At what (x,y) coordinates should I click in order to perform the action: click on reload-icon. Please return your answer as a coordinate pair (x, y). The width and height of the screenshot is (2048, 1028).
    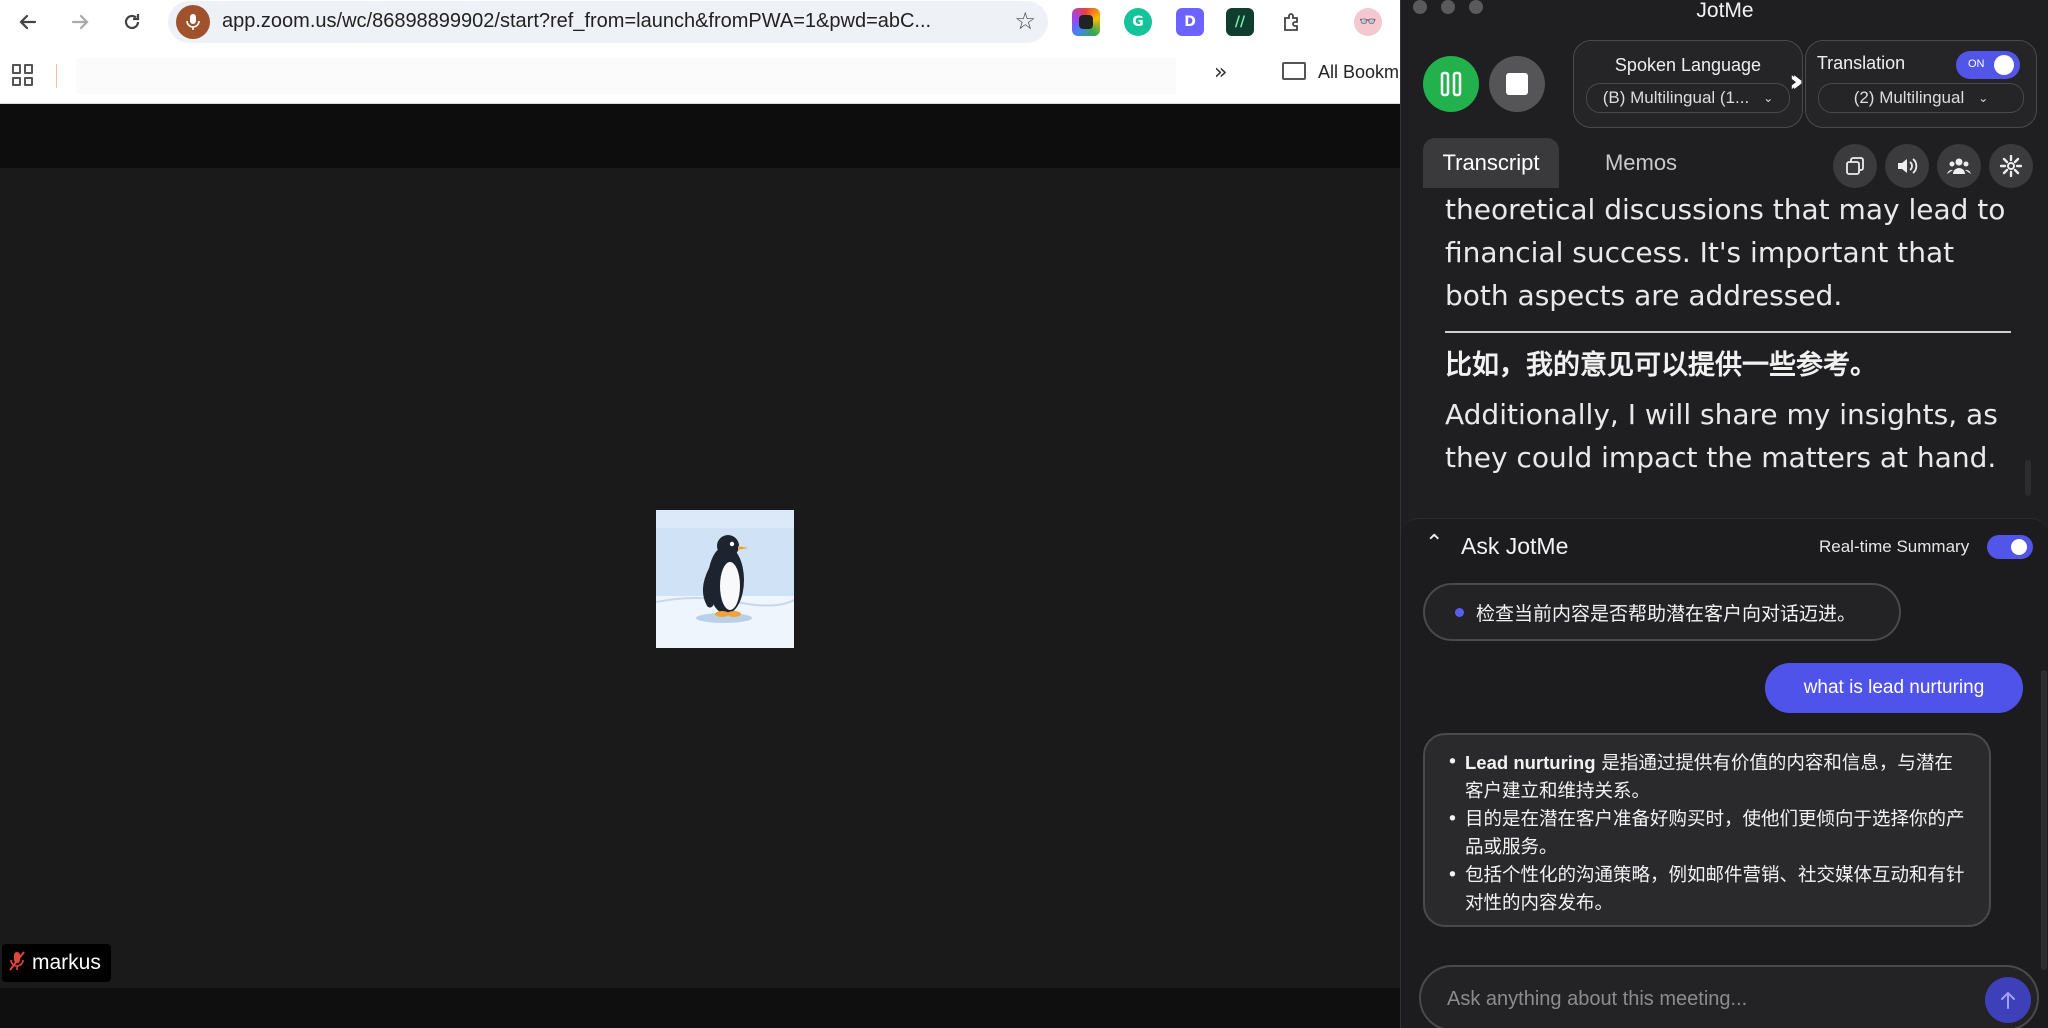
    Looking at the image, I should click on (132, 22).